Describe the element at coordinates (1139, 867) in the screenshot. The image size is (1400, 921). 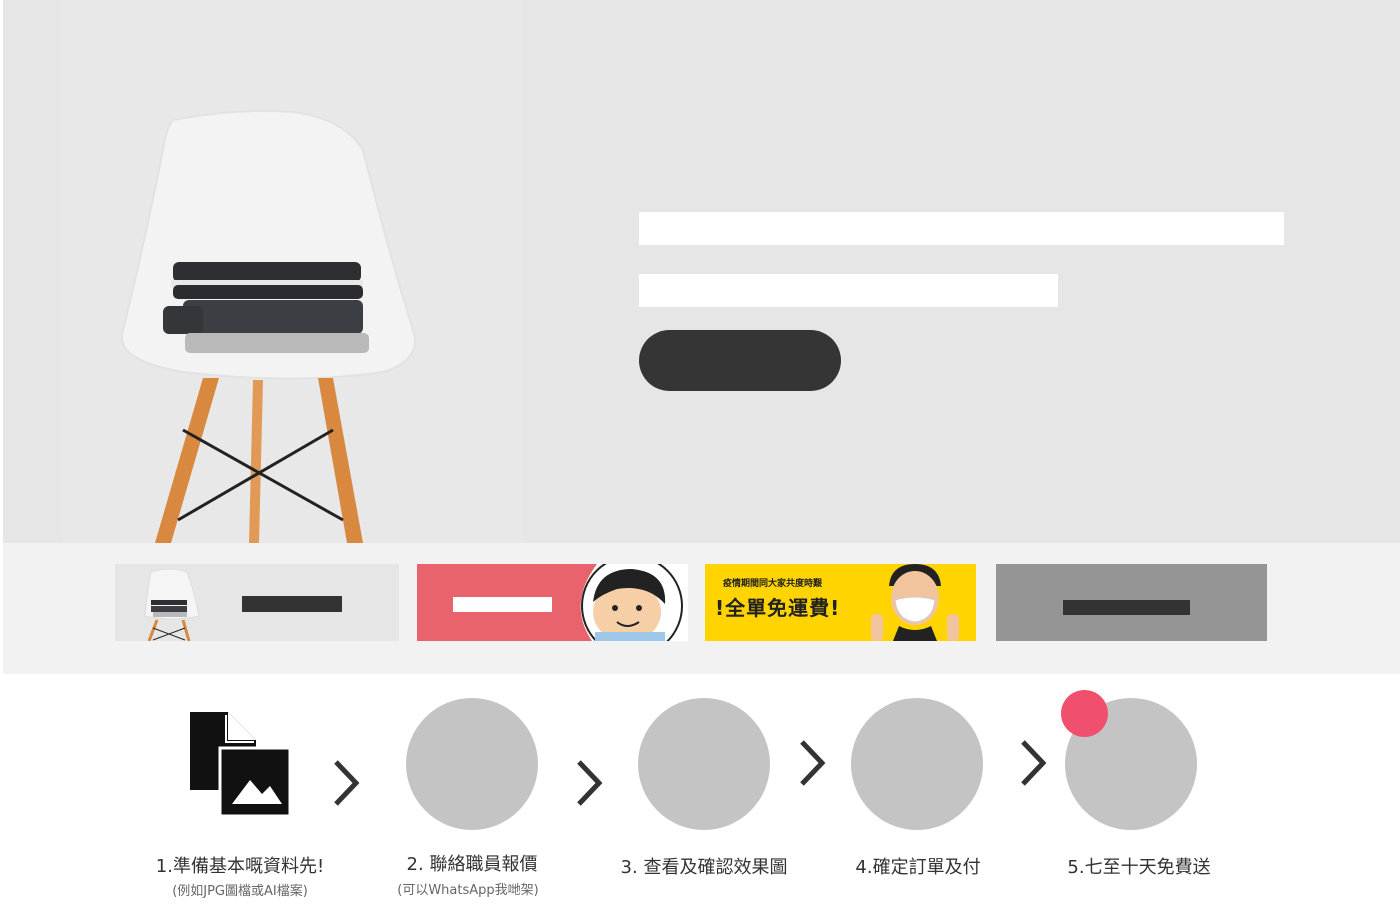
I see `step-5-label: 5.七至十天免費送` at that location.